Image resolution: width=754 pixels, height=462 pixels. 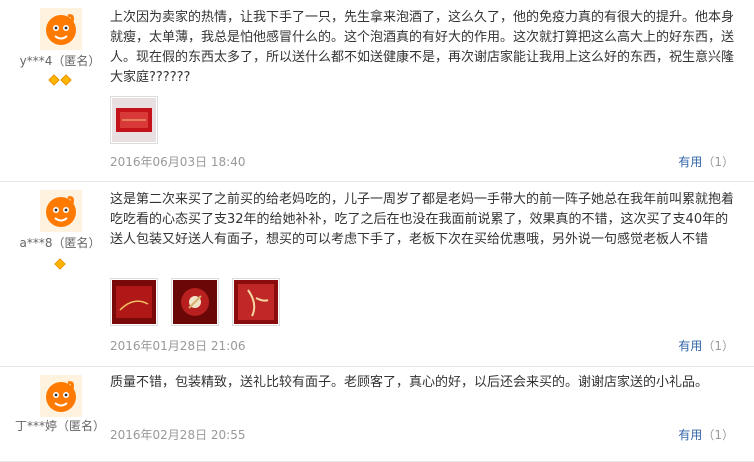 I want to click on review-date: 2016年06月03日 18:40, so click(x=178, y=162).